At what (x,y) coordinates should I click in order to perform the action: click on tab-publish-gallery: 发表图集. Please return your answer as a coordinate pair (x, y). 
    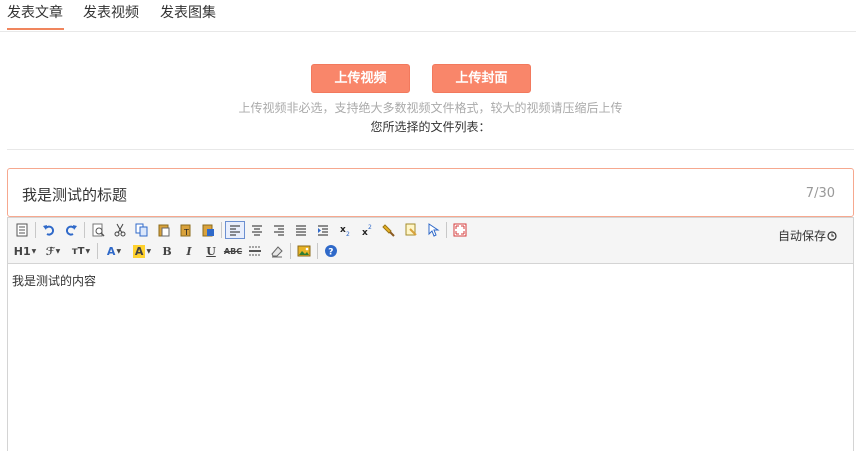
    Looking at the image, I should click on (188, 13).